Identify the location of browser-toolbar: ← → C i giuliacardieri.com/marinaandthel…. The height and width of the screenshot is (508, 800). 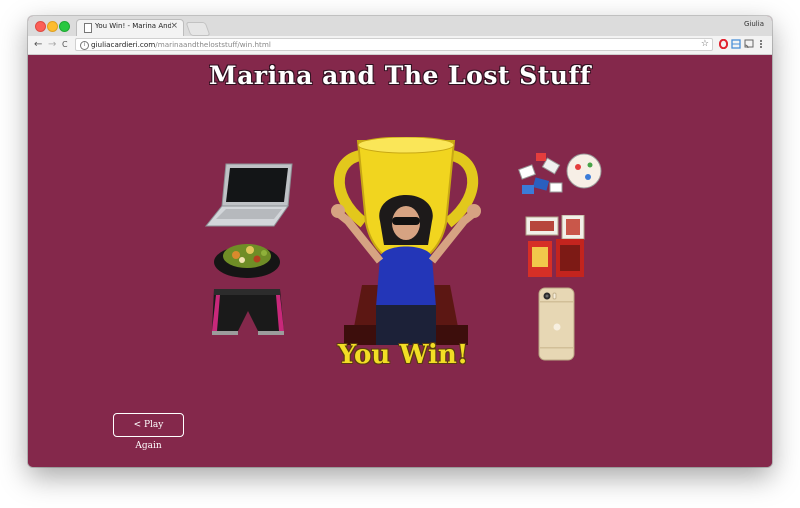
(400, 45).